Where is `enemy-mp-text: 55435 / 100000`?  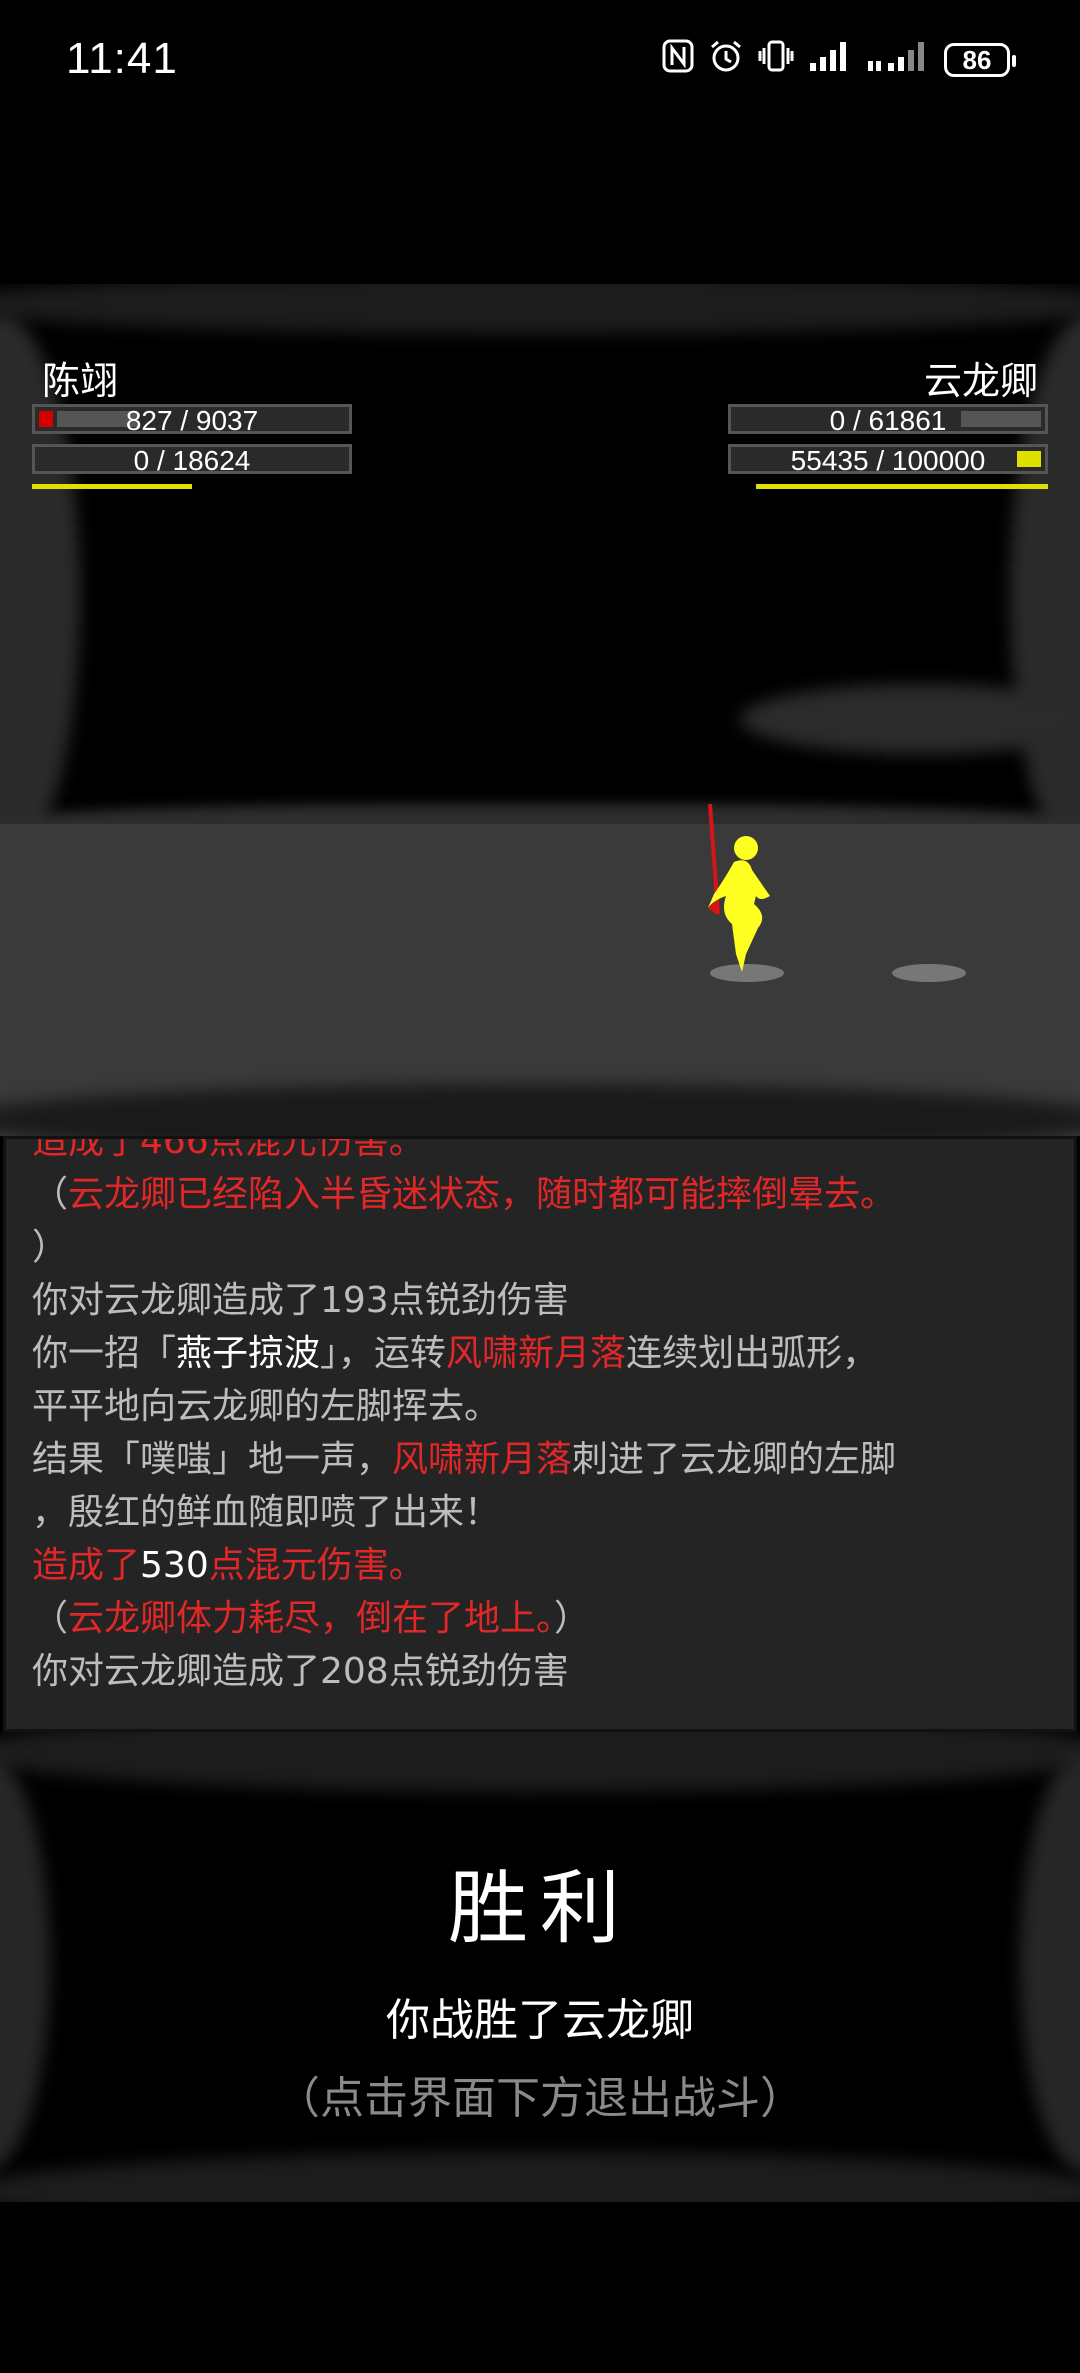
enemy-mp-text: 55435 / 100000 is located at coordinates (888, 460).